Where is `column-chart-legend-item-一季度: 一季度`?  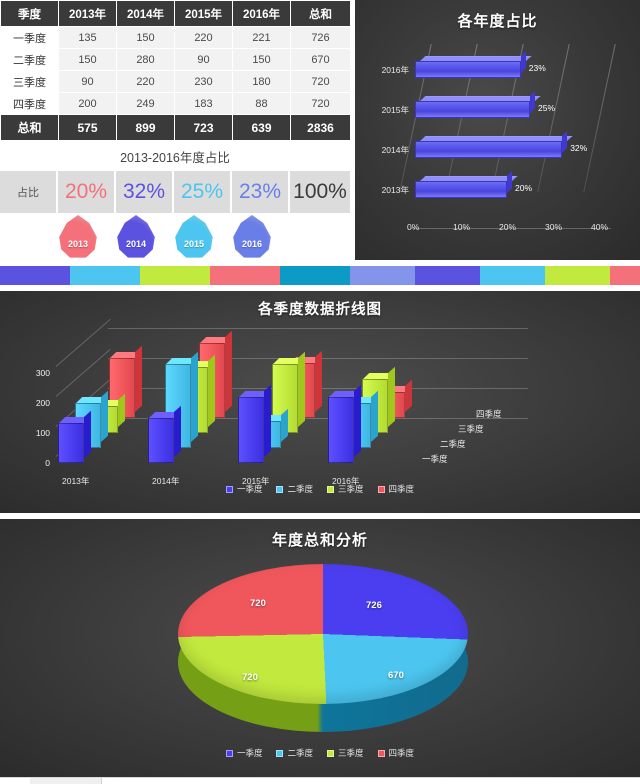 column-chart-legend-item-一季度: 一季度 is located at coordinates (244, 489).